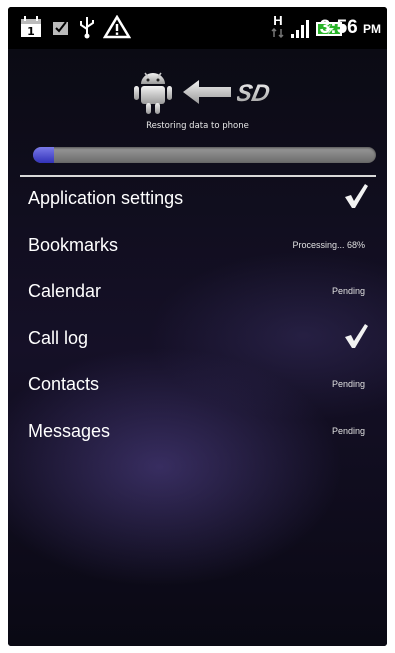 This screenshot has width=395, height=653. I want to click on svg-text: 1, so click(31, 31).